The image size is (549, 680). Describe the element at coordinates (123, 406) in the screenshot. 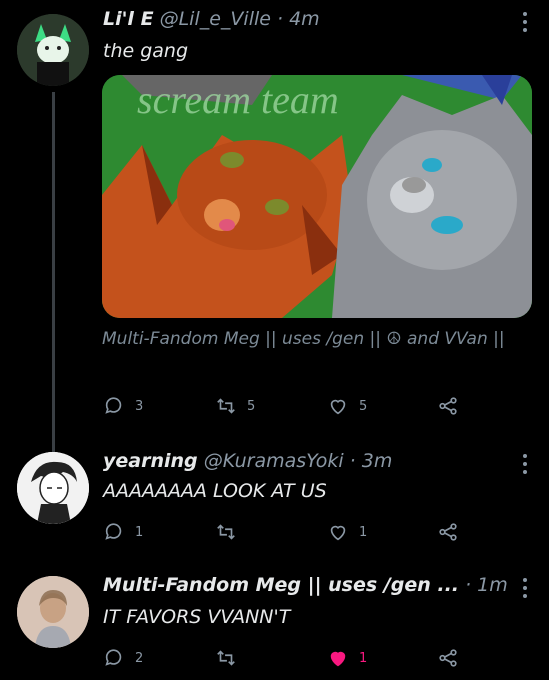

I see `reply-button: 3` at that location.